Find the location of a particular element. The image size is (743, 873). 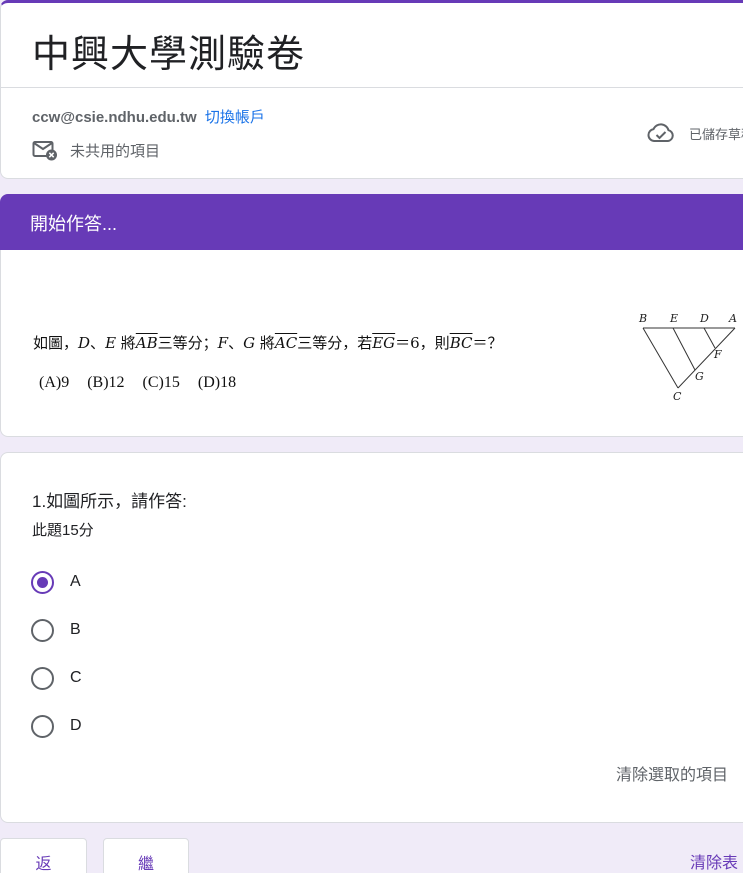

option-label: C is located at coordinates (76, 677).